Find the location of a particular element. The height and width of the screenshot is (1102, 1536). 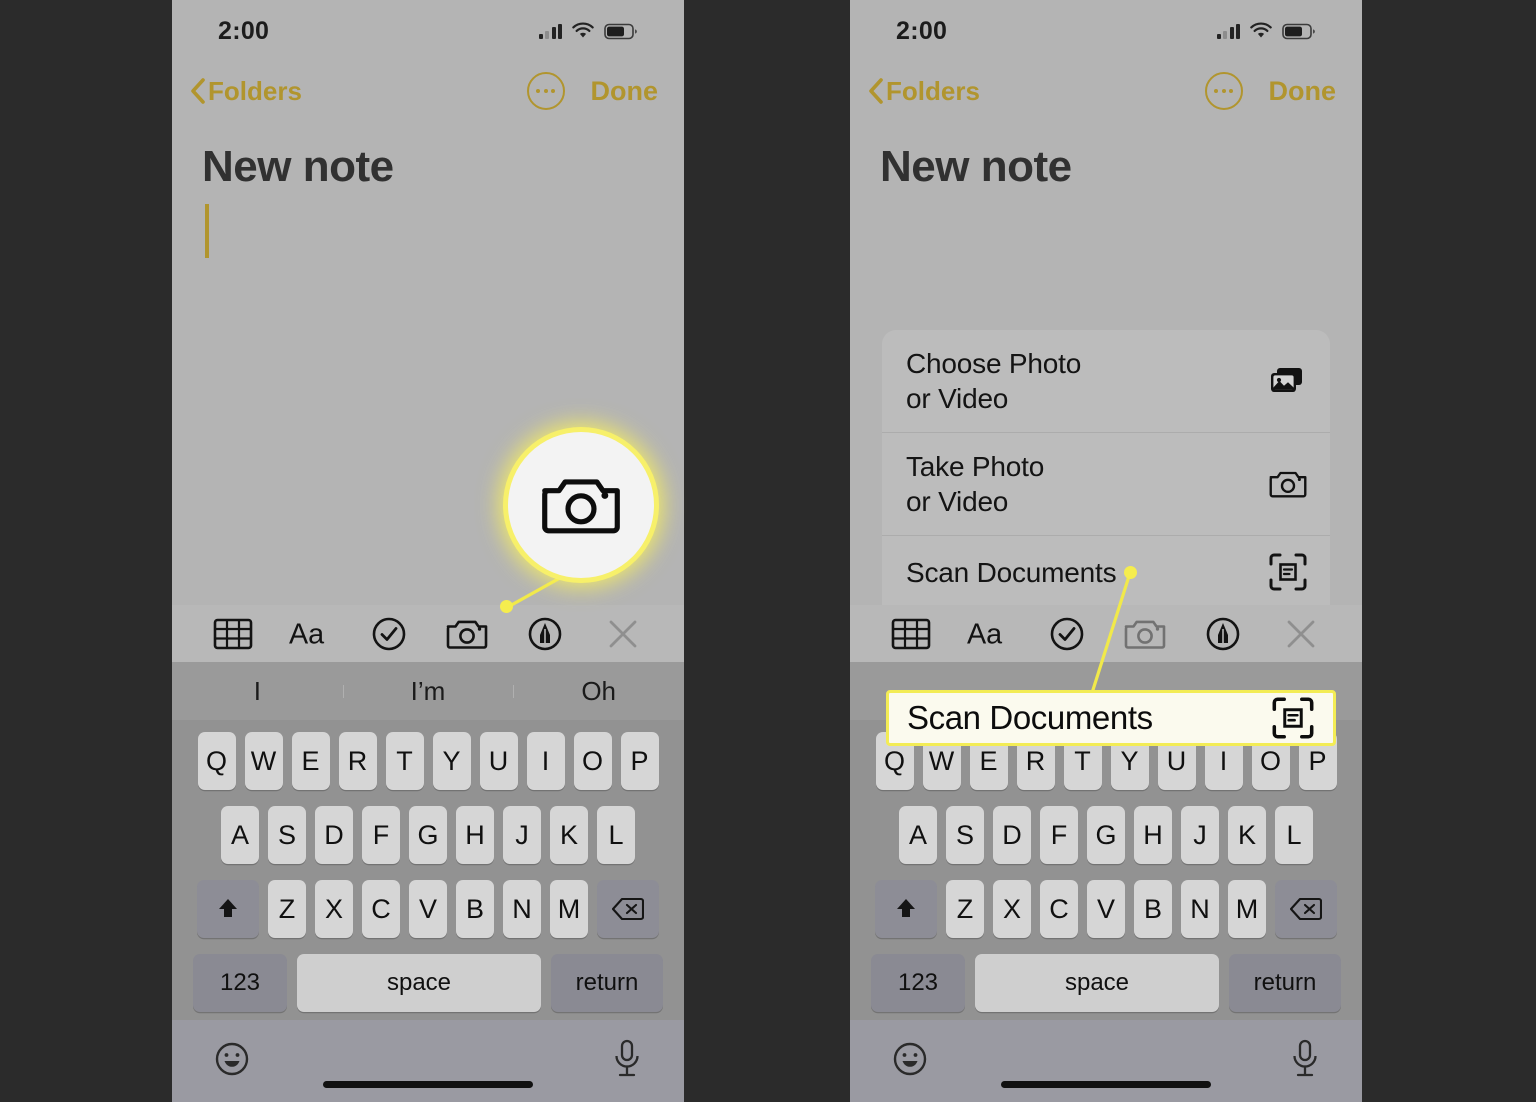

status-bar: 2:00 is located at coordinates (428, 31).